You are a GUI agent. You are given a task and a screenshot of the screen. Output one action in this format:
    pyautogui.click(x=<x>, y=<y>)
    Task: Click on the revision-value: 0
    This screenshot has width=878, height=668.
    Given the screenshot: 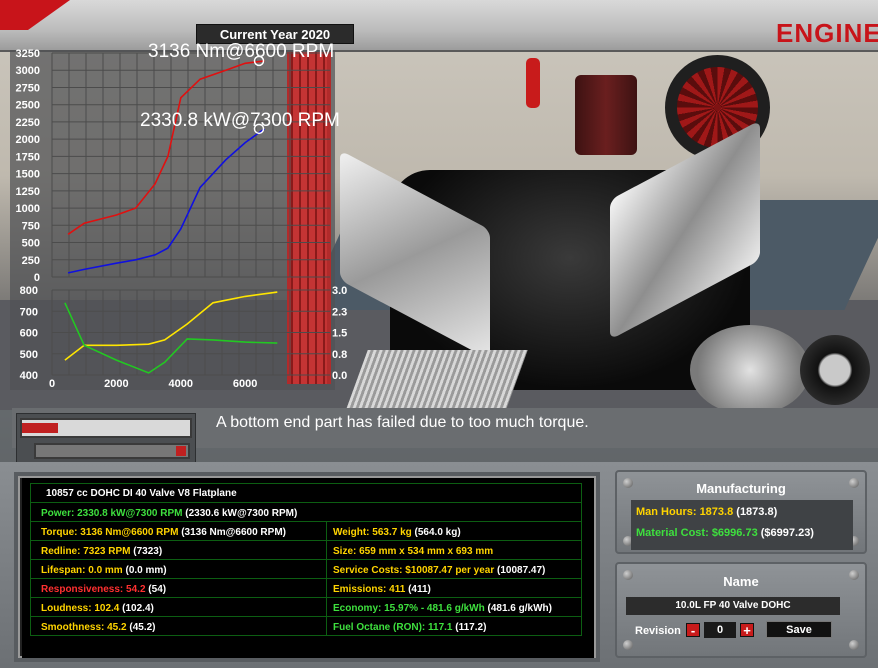 What is the action you would take?
    pyautogui.click(x=720, y=630)
    